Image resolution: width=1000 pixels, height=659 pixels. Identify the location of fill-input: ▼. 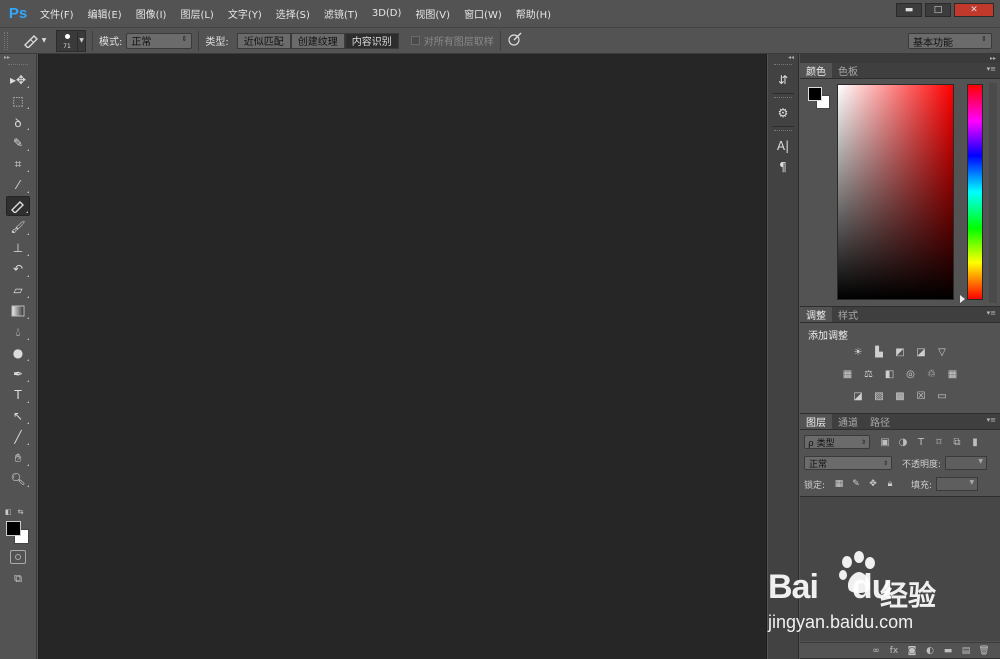
(957, 484).